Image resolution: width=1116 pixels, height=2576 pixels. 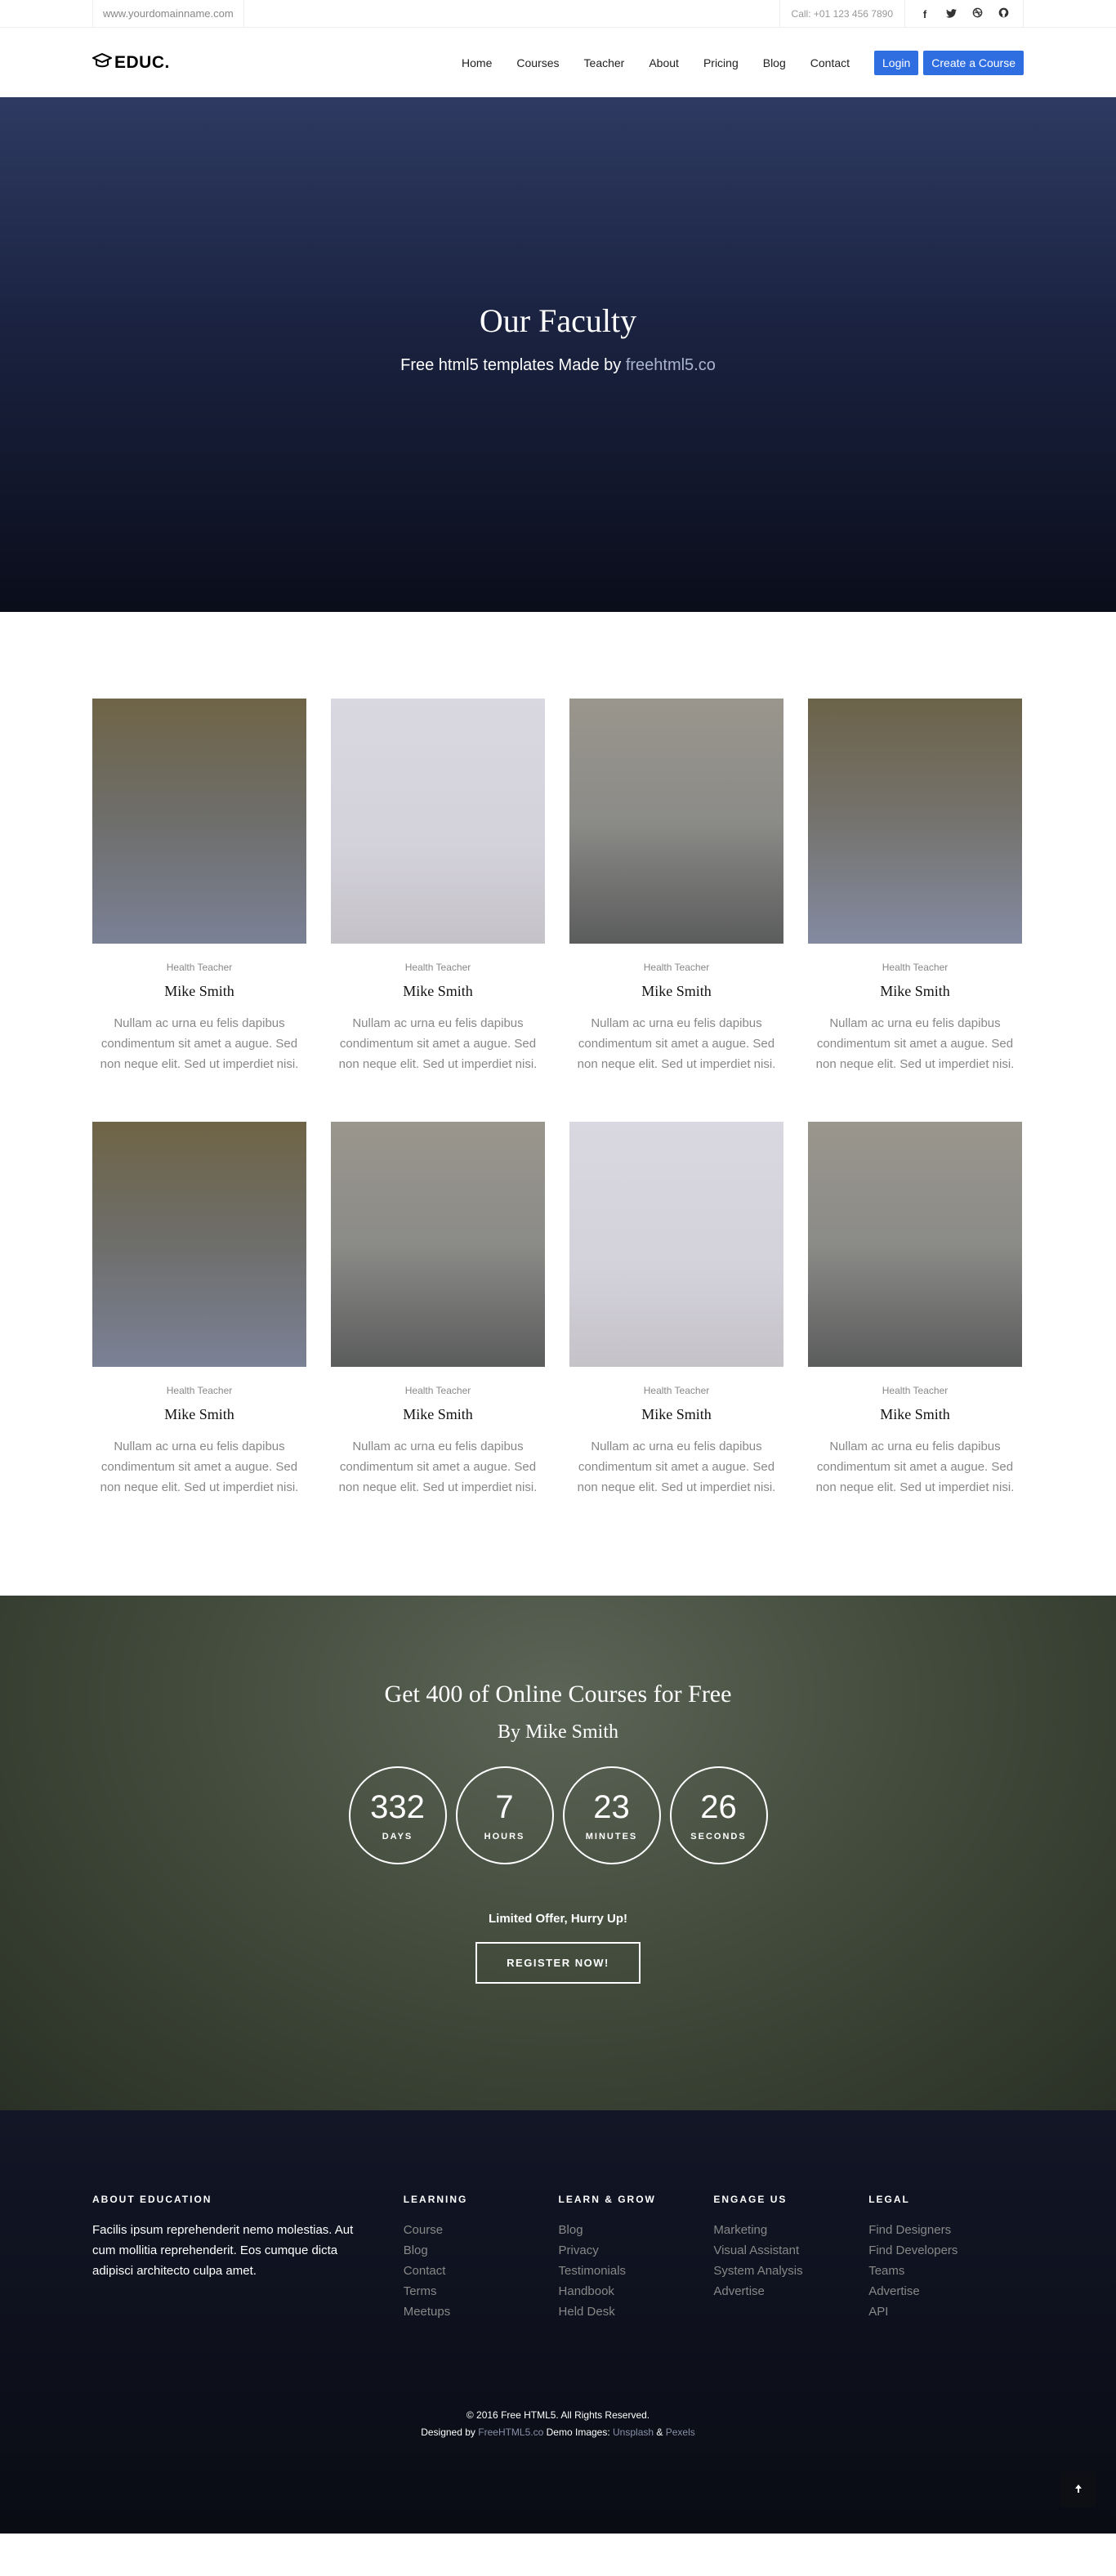 What do you see at coordinates (889, 2199) in the screenshot?
I see `footer-col-title: LEGAL` at bounding box center [889, 2199].